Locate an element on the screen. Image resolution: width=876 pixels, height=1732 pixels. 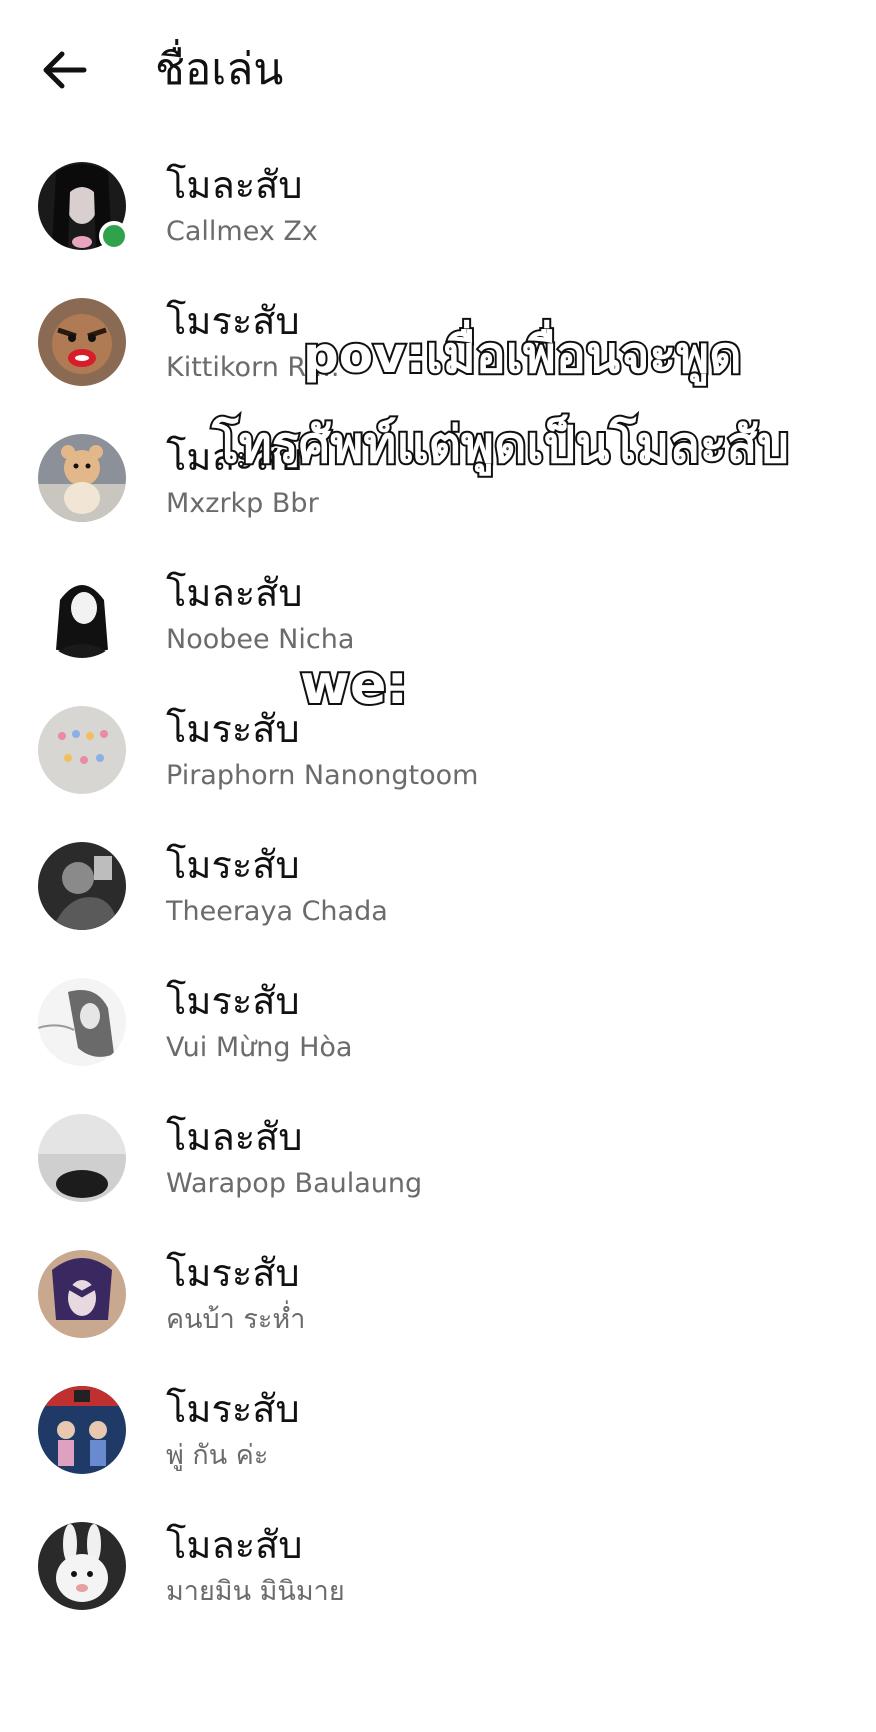
member-name: Piraphorn Nanongtoom is located at coordinates (322, 775).